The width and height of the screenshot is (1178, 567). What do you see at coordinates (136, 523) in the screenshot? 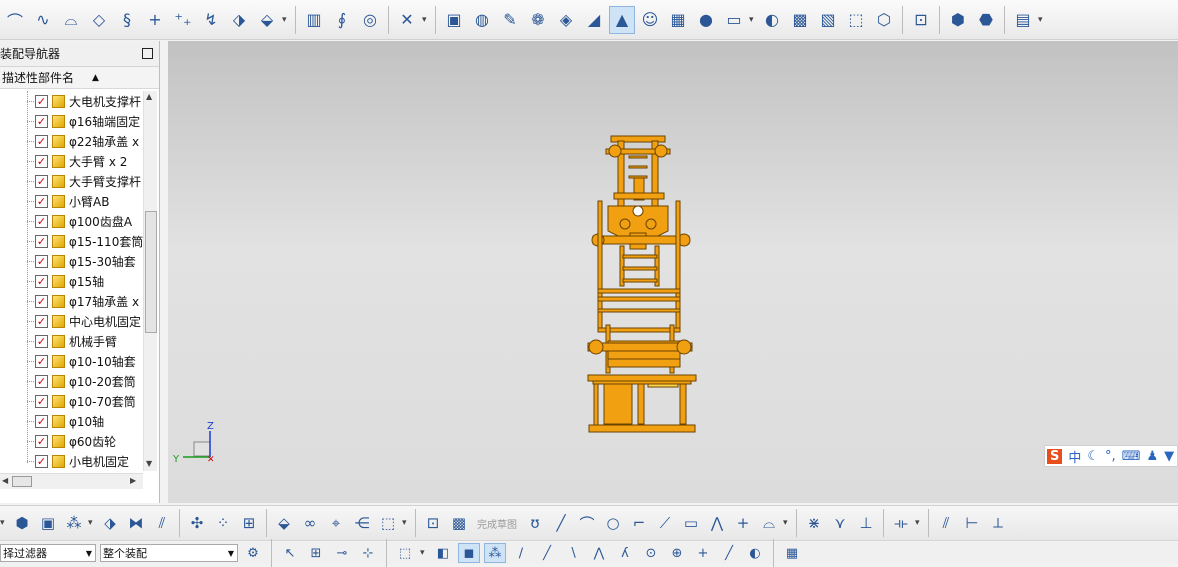
I see `mirror-icon: ⧓` at bounding box center [136, 523].